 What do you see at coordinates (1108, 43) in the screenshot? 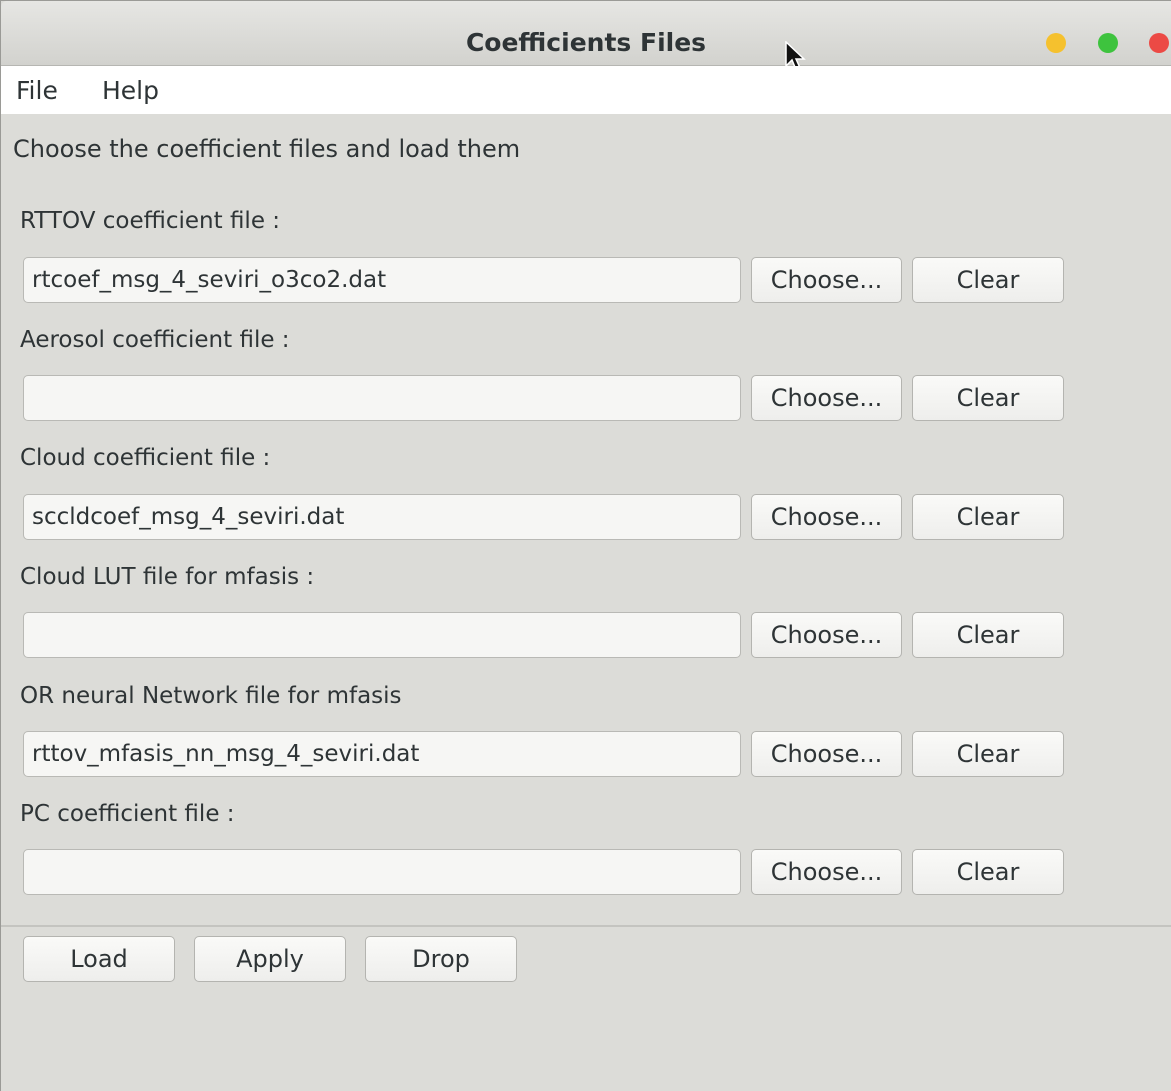
I see `maximize-button` at bounding box center [1108, 43].